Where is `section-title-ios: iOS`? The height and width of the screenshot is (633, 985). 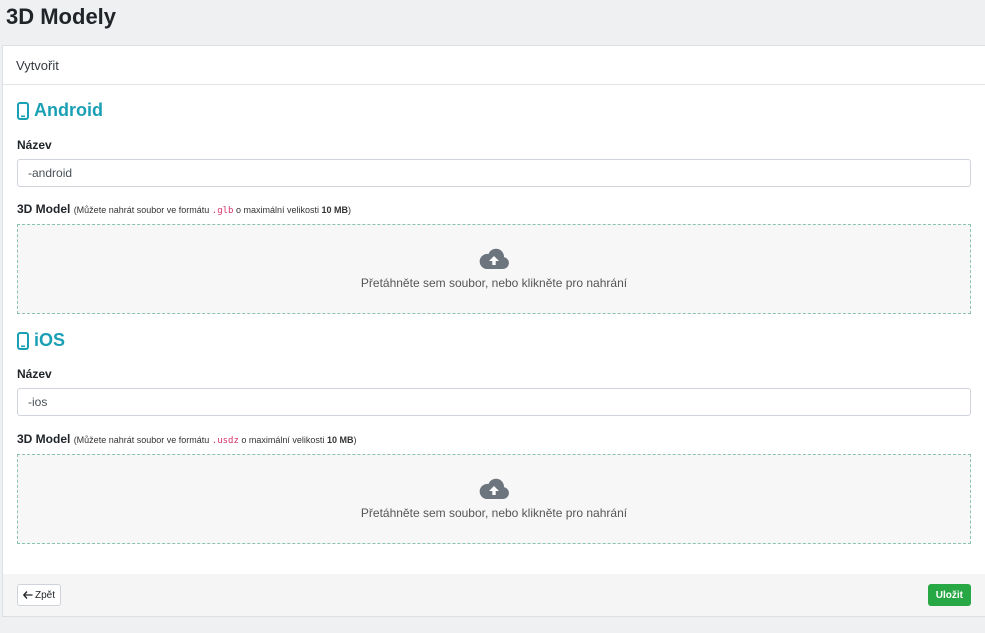 section-title-ios: iOS is located at coordinates (41, 340).